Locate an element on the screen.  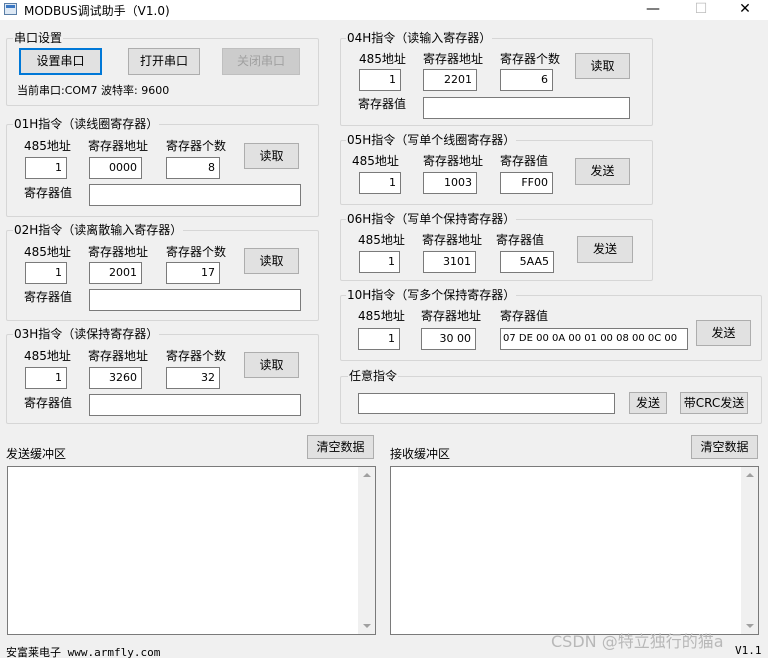
recv-buffer-scrollbar is located at coordinates (749, 550).